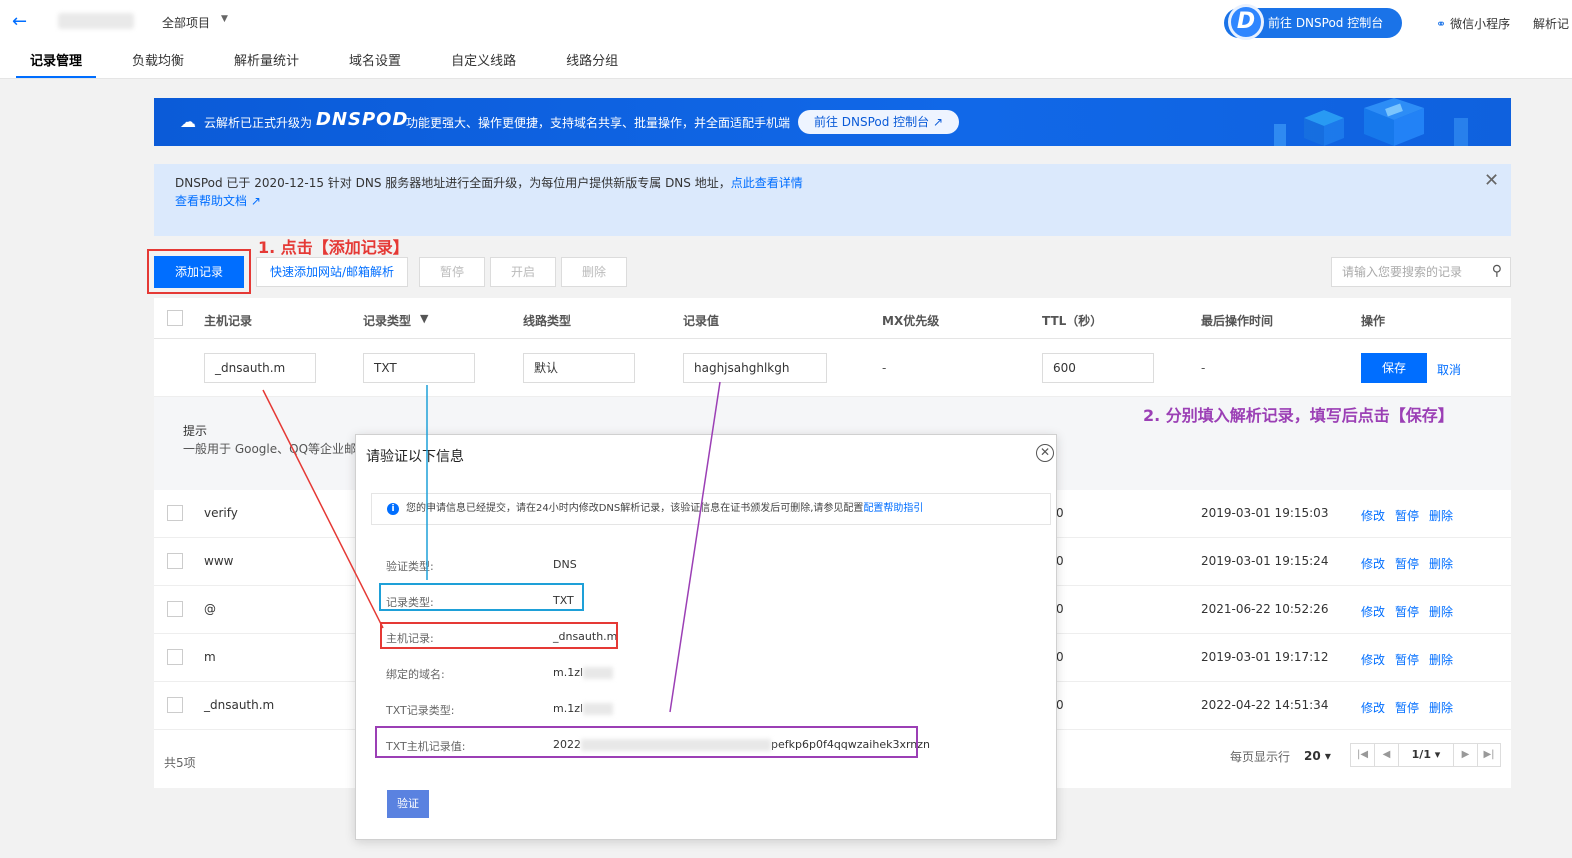 This screenshot has width=1572, height=858. I want to click on purple-connector-line, so click(695, 547).